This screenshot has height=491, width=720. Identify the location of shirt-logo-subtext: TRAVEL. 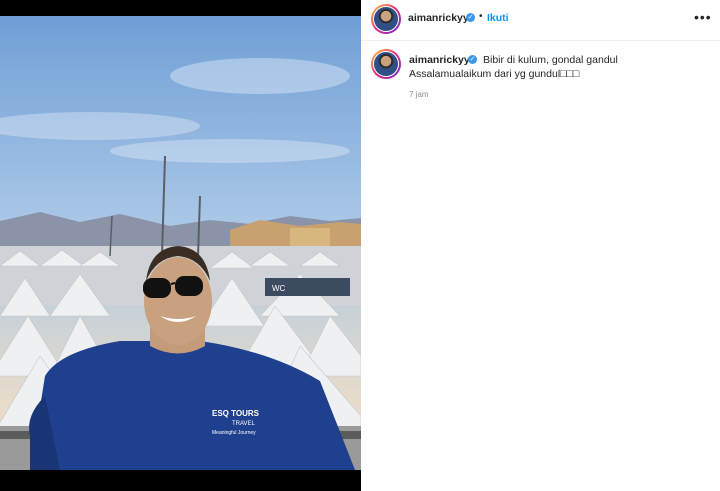
(244, 424).